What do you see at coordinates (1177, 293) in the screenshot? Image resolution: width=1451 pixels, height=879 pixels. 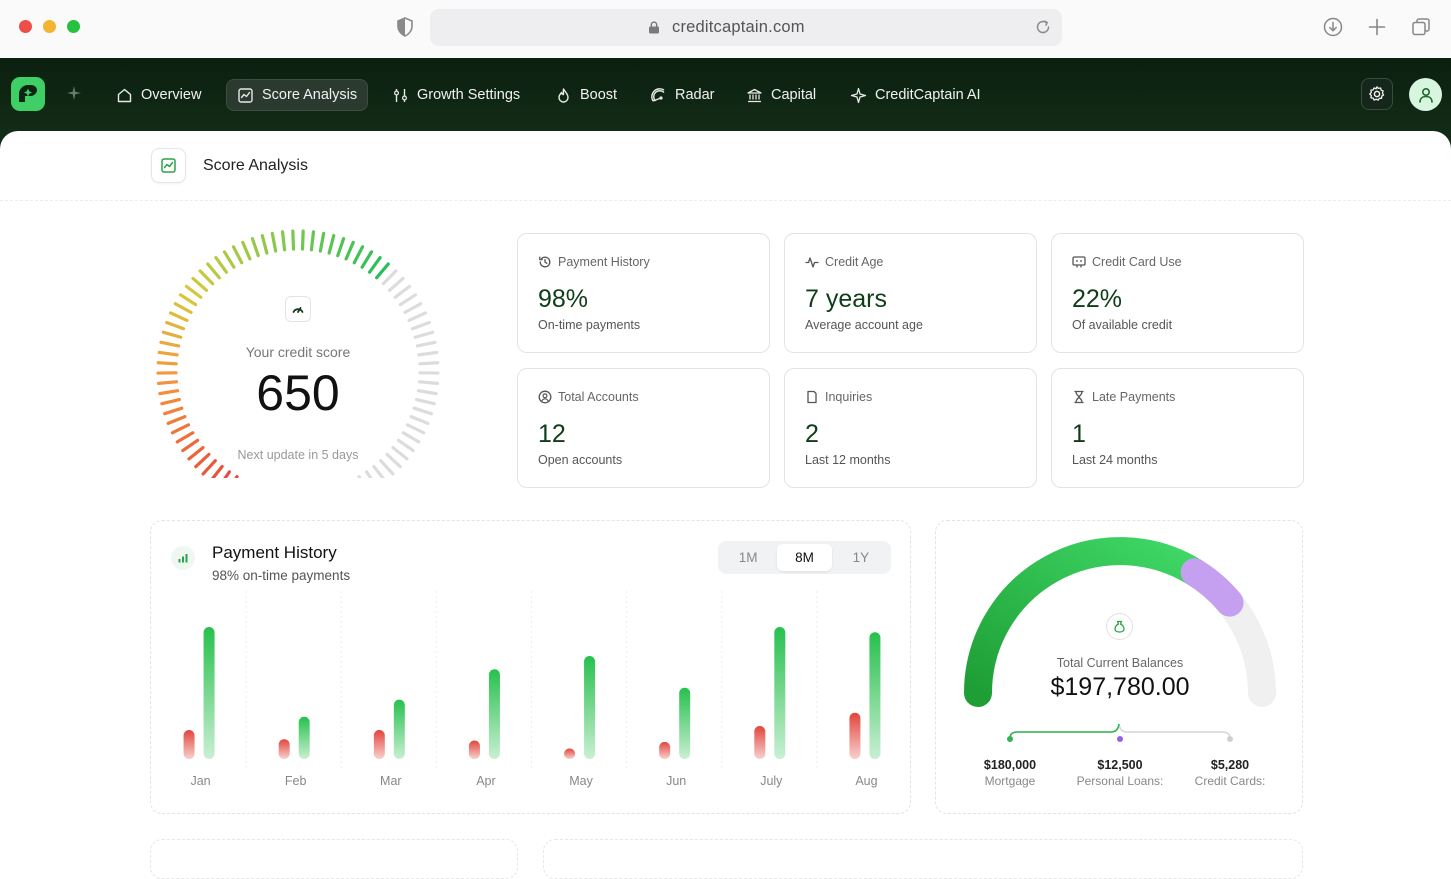 I see `stat-card-credit-card-use: Credit Card Use 22% Of available credit` at bounding box center [1177, 293].